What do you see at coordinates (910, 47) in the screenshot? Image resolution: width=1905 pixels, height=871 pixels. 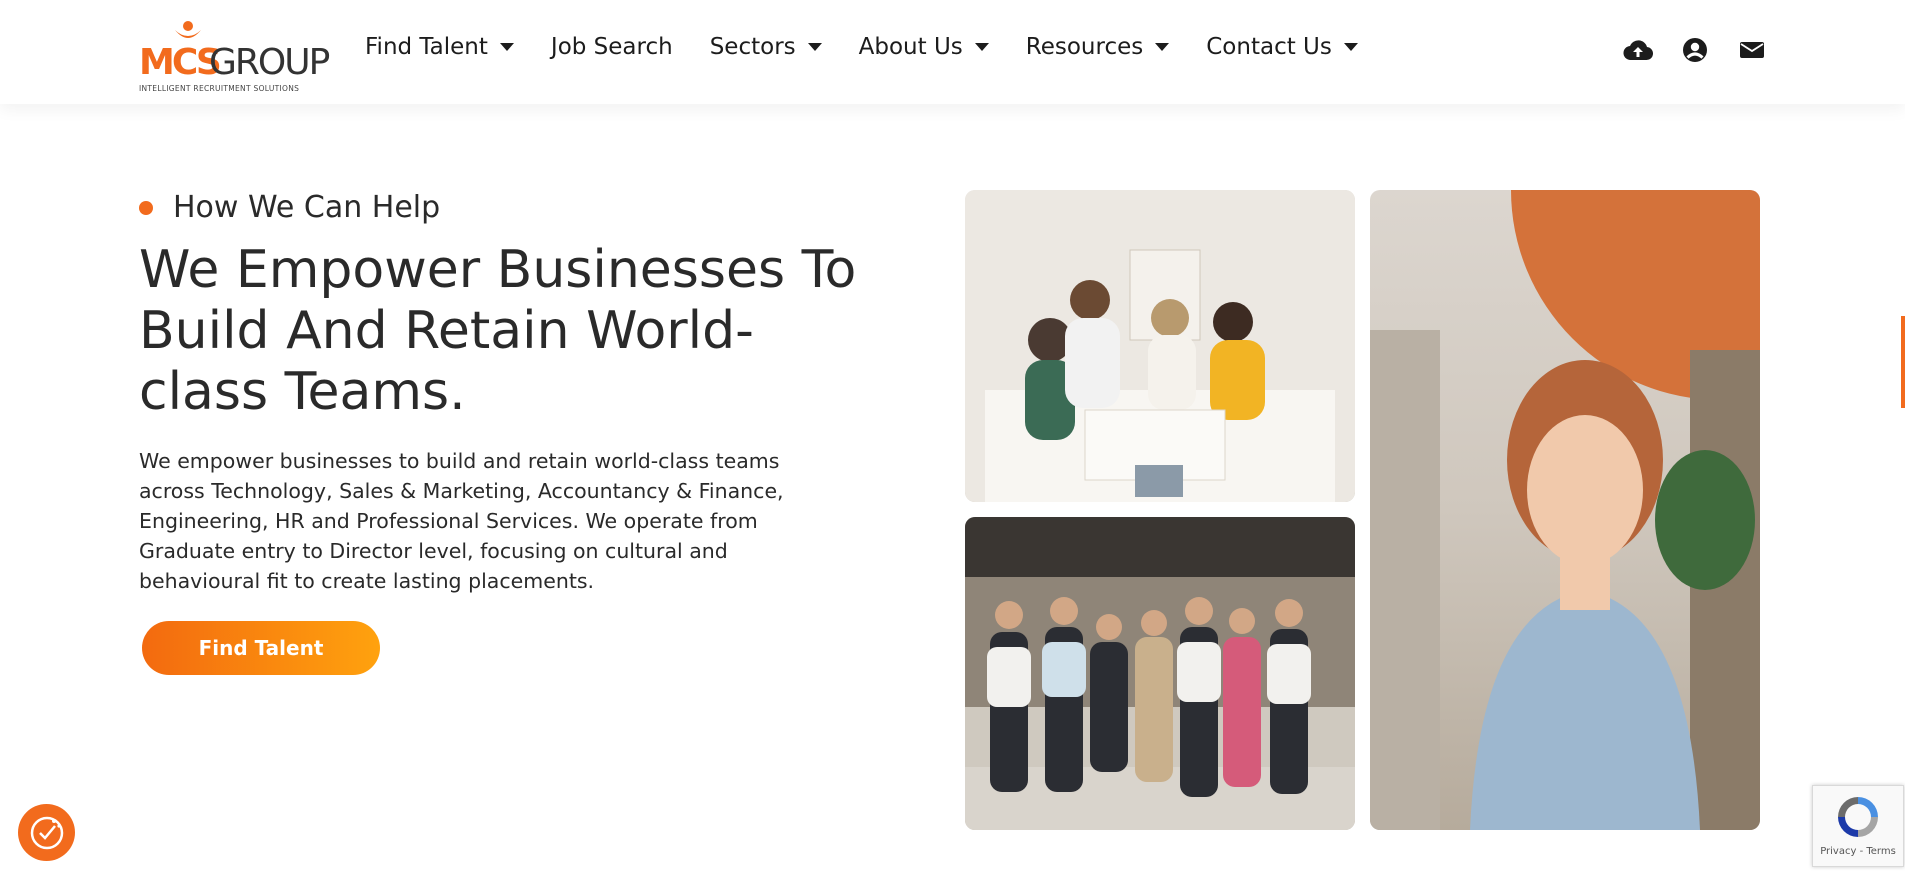 I see `nav-label: About Us` at bounding box center [910, 47].